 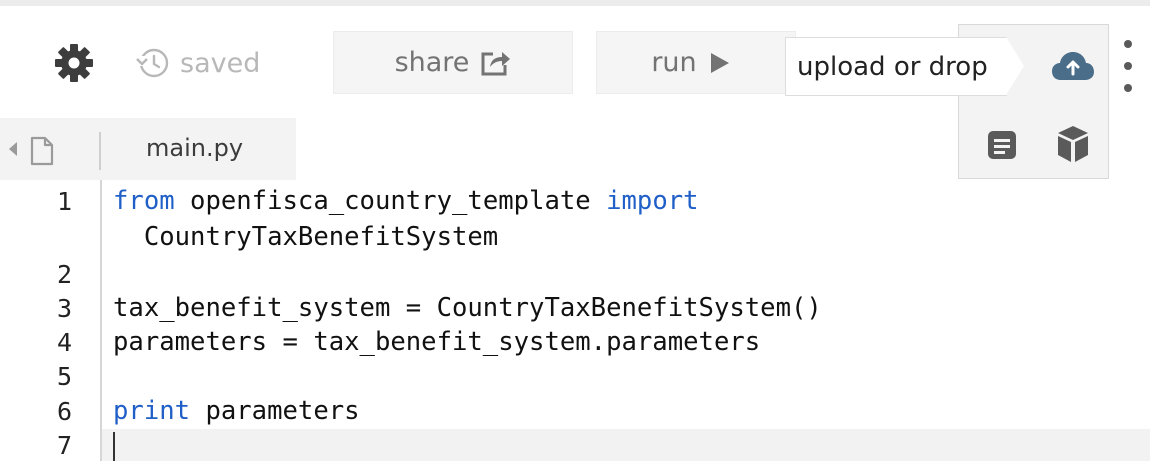 I want to click on document-icon, so click(x=1002, y=145).